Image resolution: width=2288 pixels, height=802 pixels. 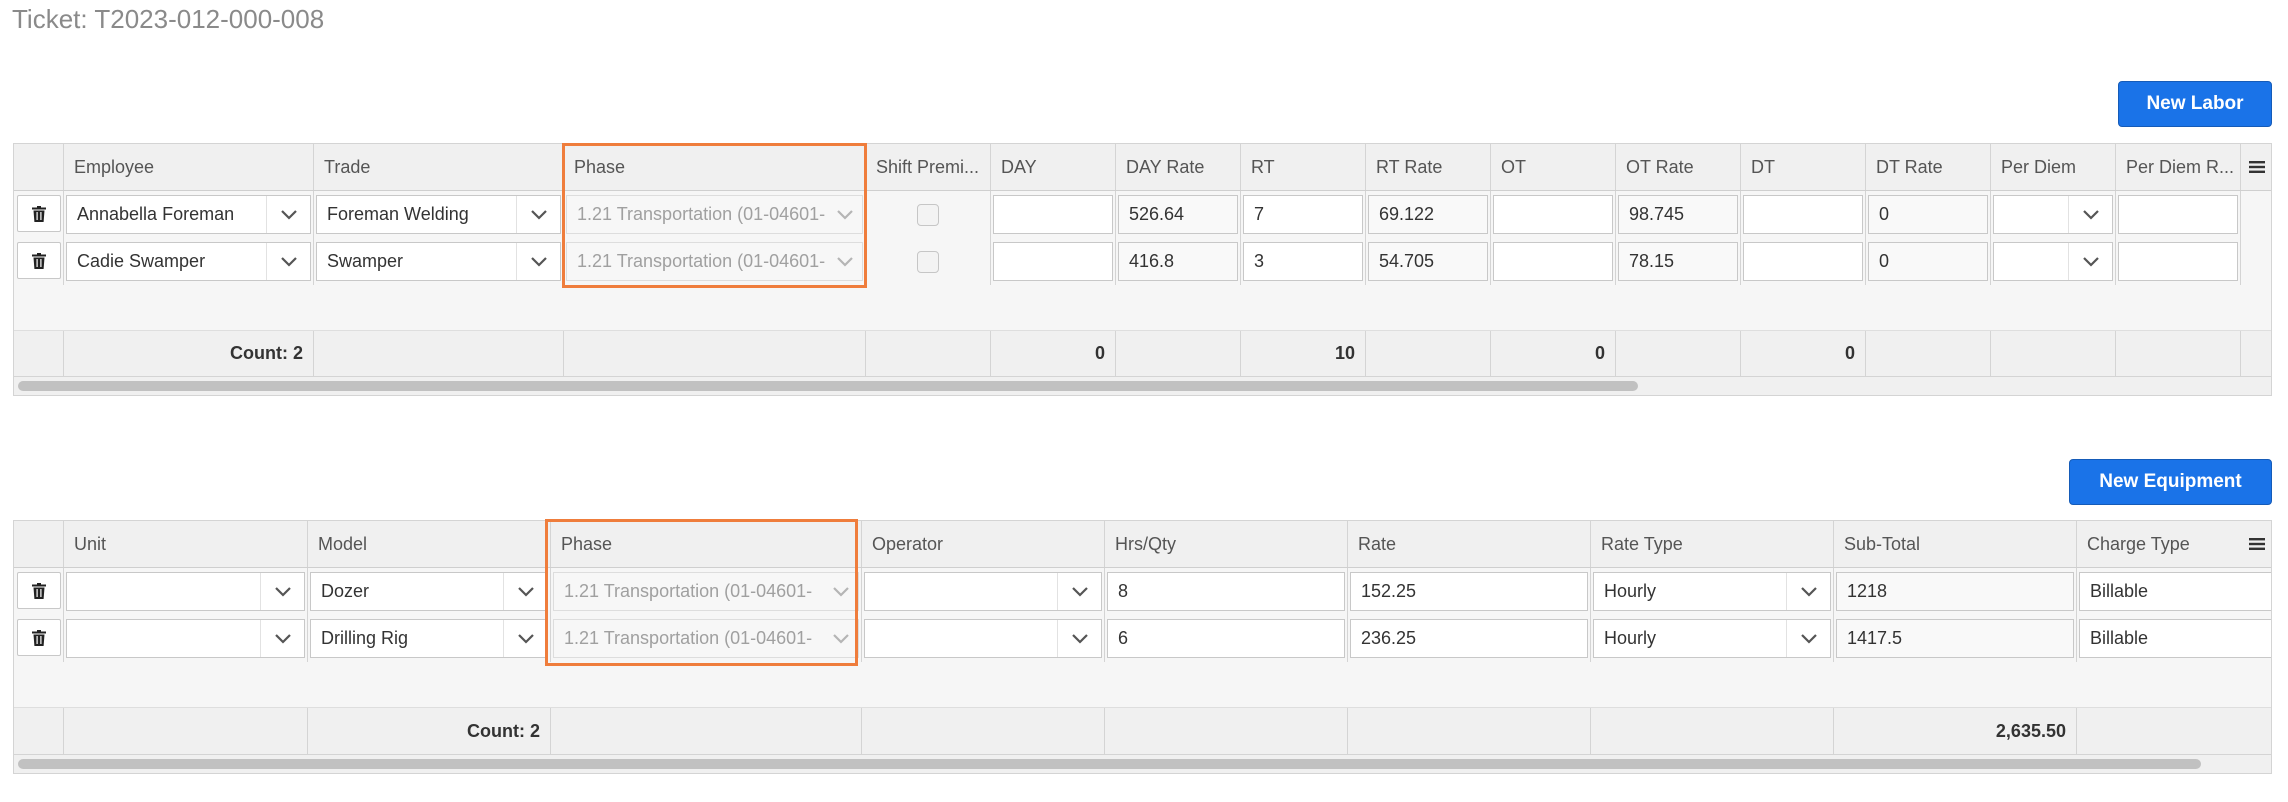 I want to click on labor-column-menu-button, so click(x=2256, y=167).